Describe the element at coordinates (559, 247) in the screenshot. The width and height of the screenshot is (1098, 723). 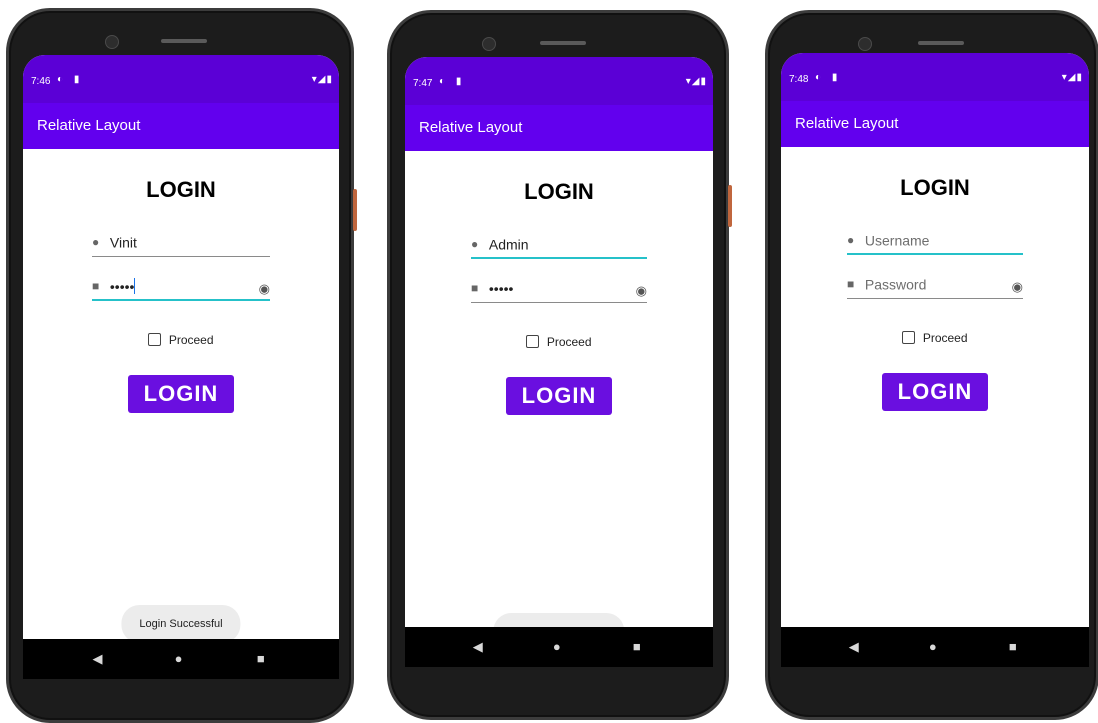
I see `username-field: ● Admin` at that location.